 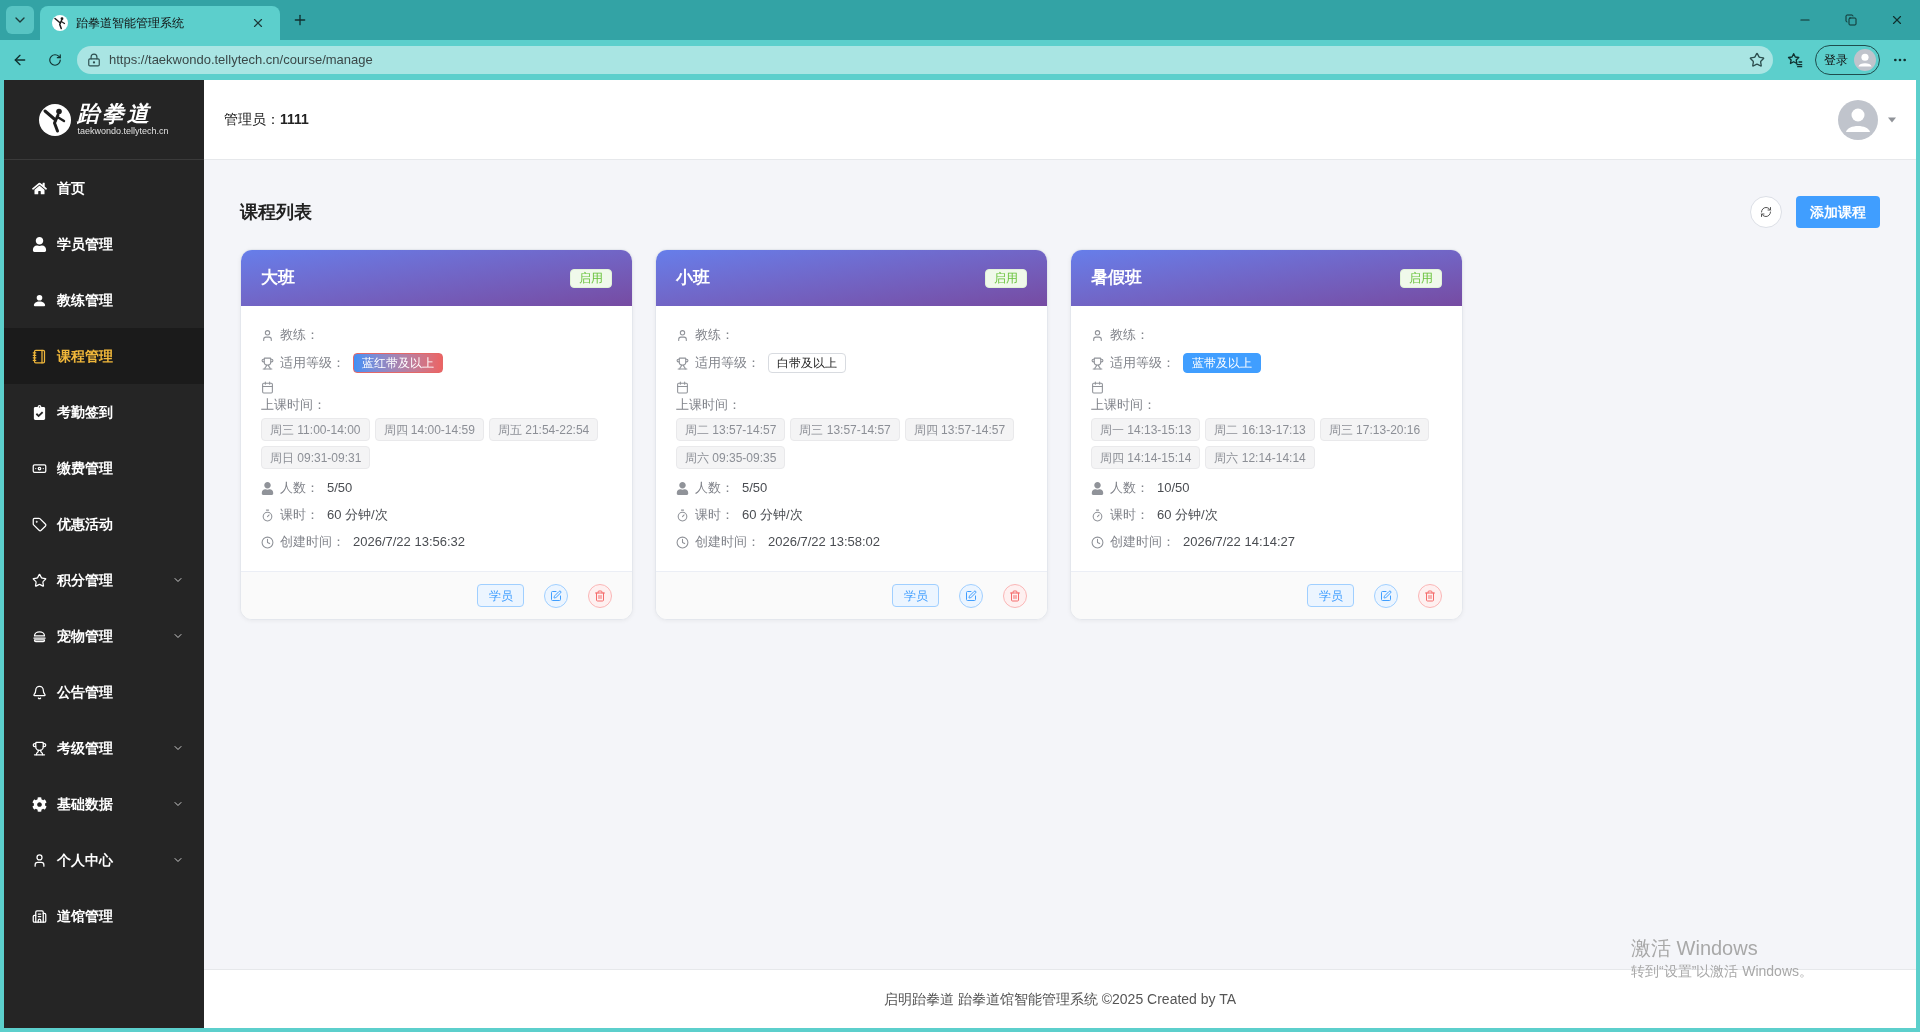 I want to click on schedule-tag: 周二 16:13-17:13, so click(x=1260, y=429).